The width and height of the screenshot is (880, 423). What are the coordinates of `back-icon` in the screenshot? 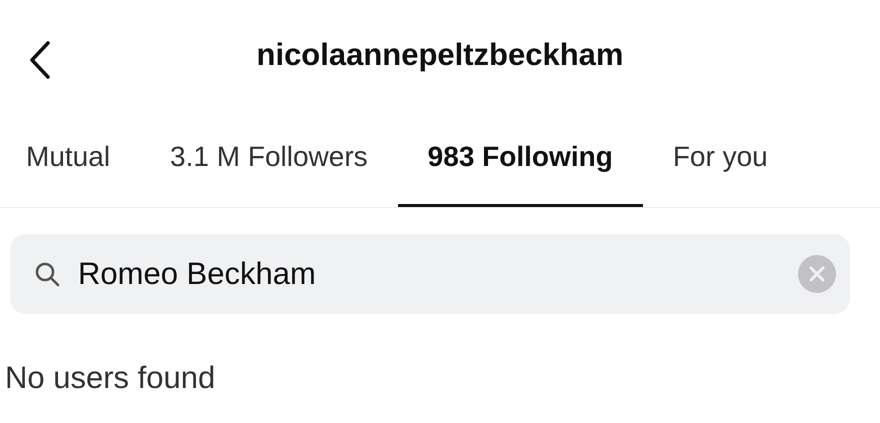 It's located at (40, 60).